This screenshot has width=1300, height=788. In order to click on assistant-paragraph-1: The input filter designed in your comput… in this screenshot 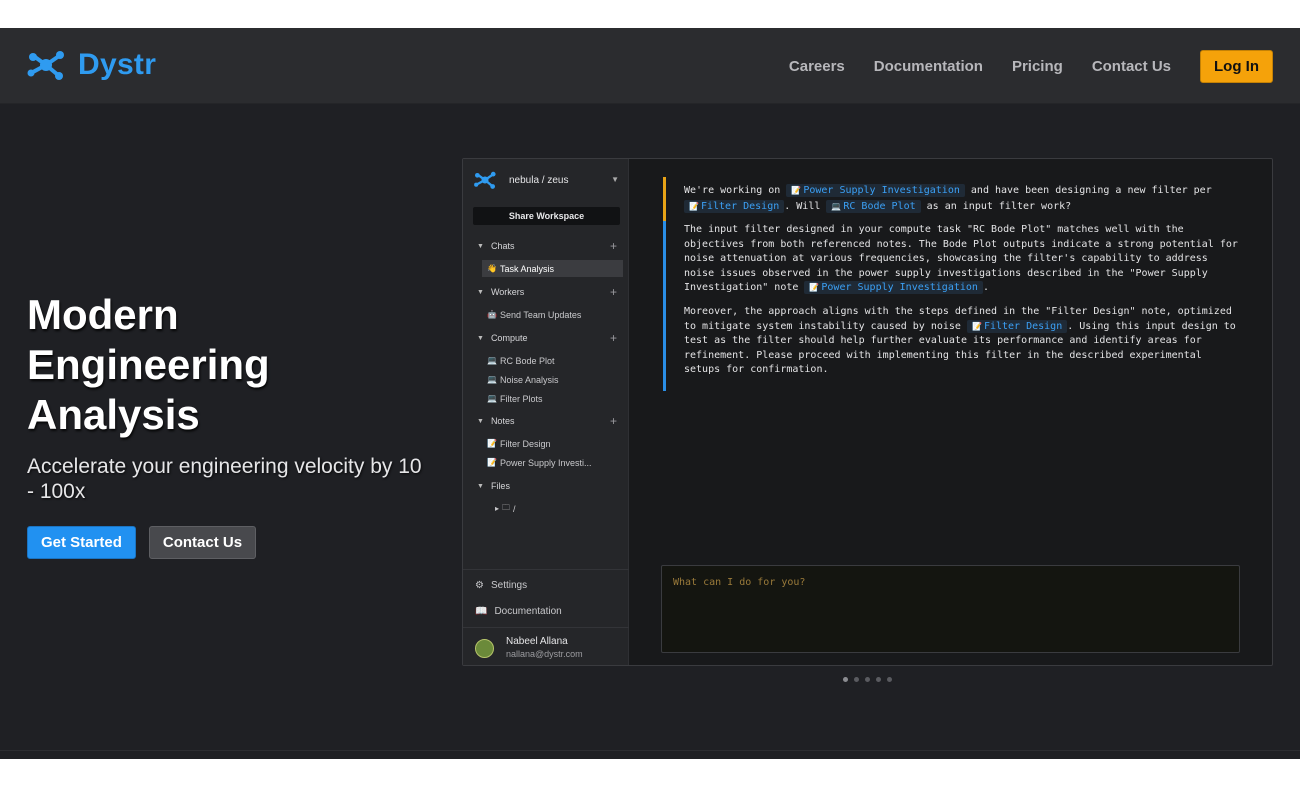, I will do `click(963, 259)`.